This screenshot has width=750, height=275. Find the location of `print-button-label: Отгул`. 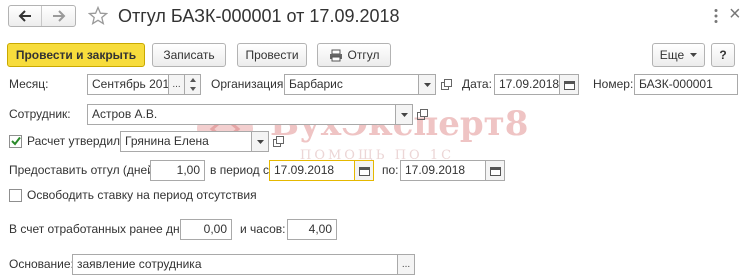

print-button-label: Отгул is located at coordinates (363, 55).